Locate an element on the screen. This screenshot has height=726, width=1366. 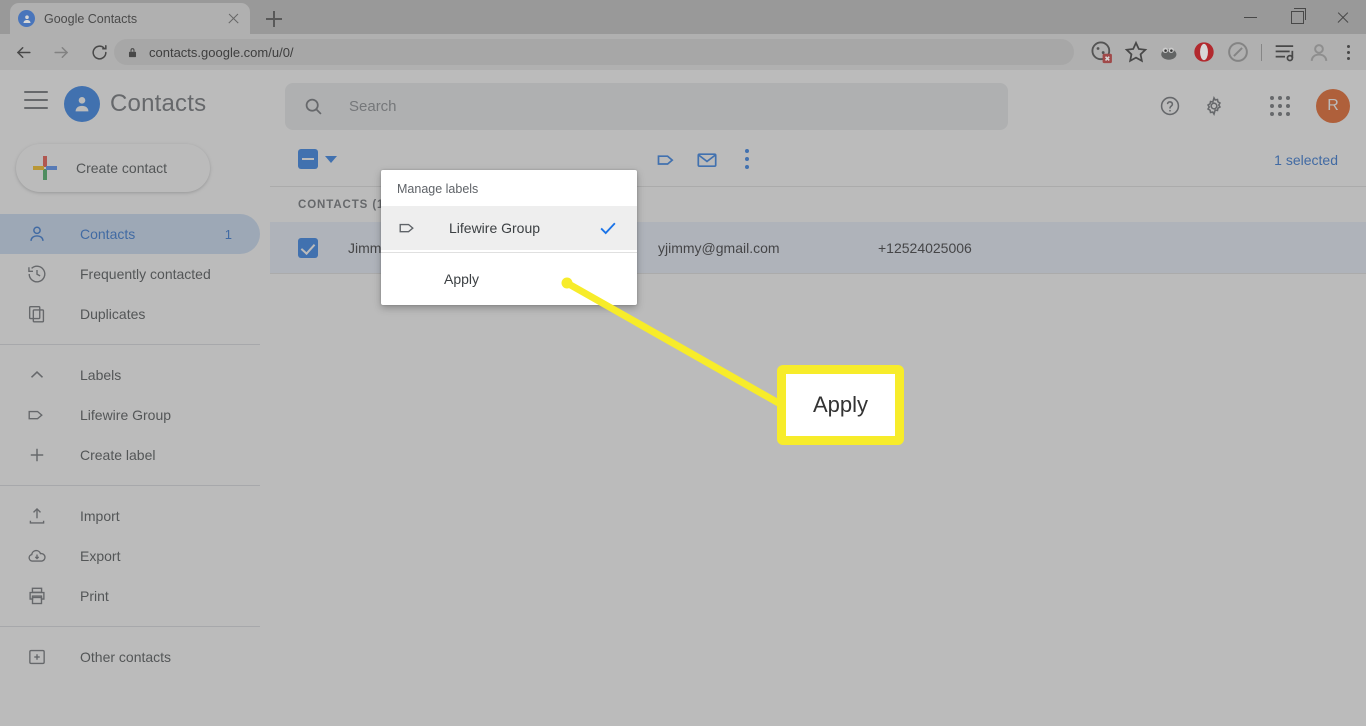
google-plus-icon is located at coordinates (45, 168).